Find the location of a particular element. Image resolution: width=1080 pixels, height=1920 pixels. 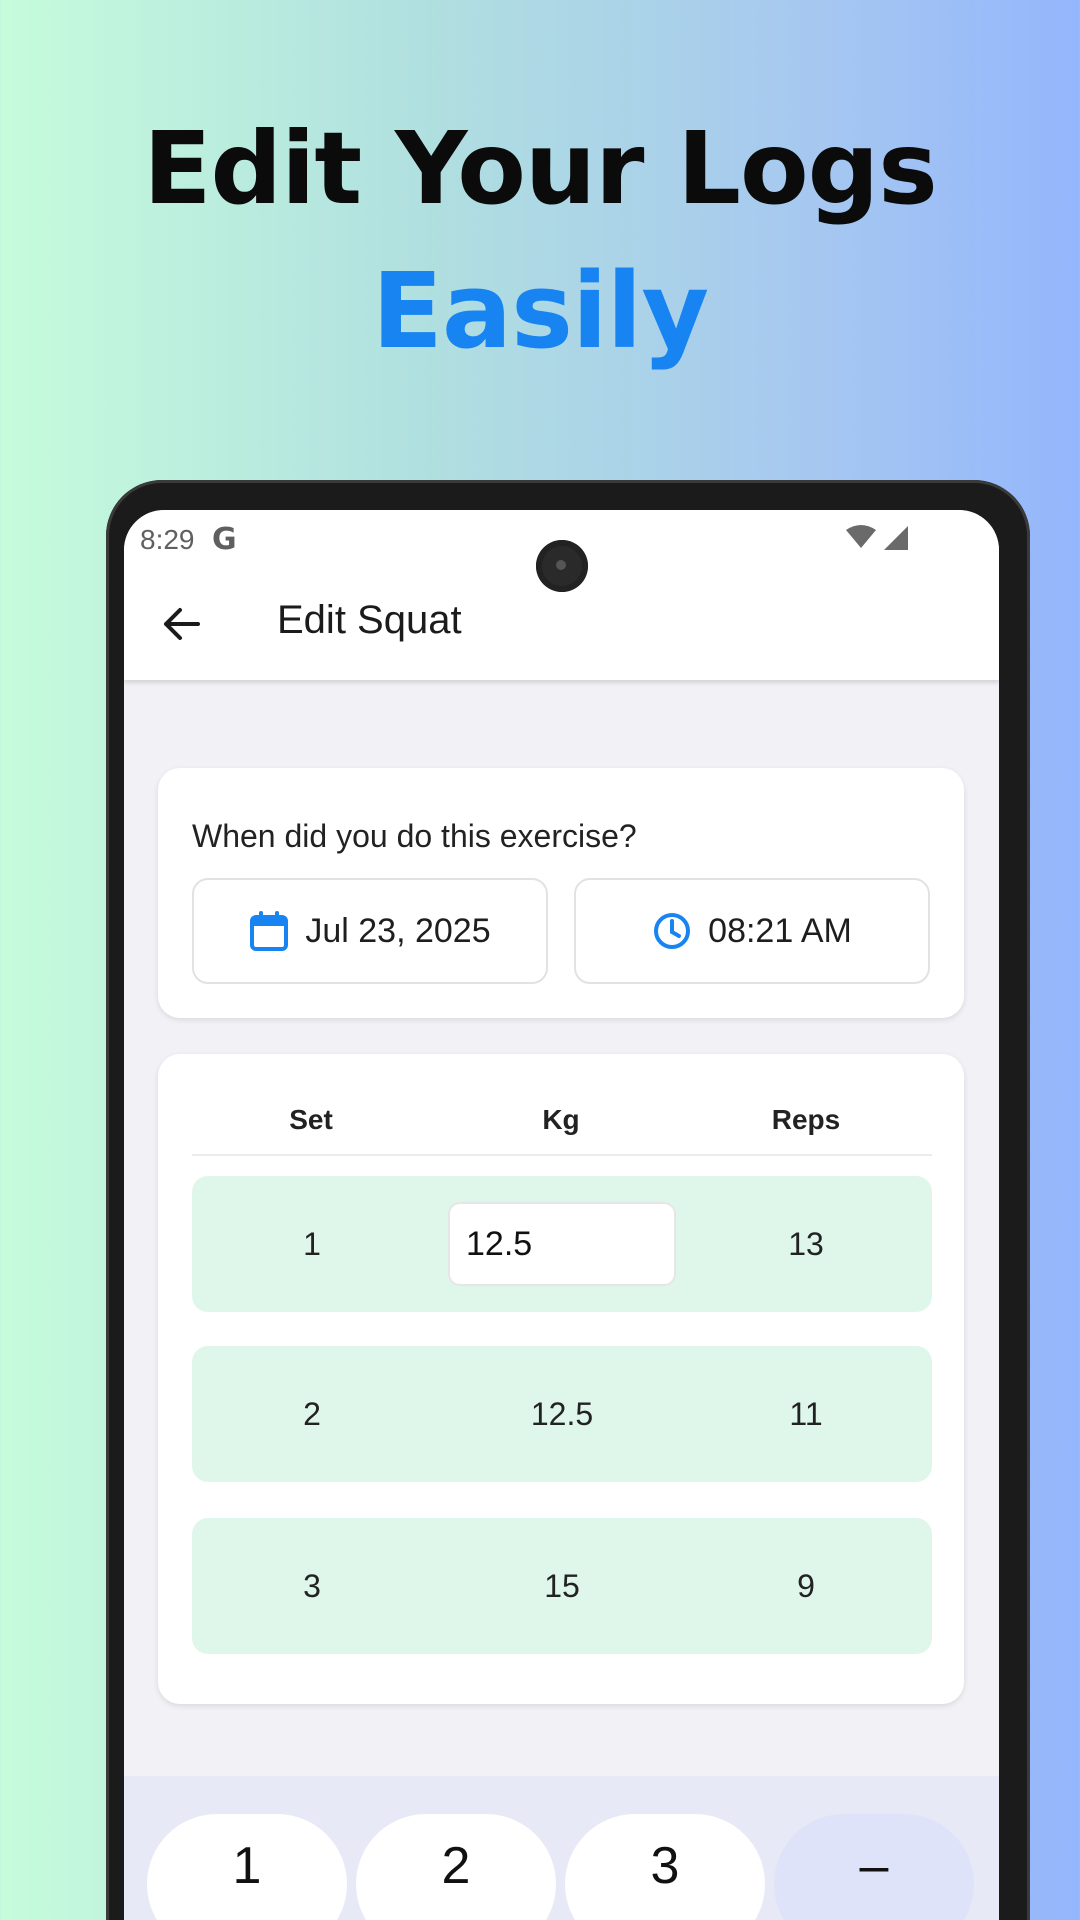

key-minus: – is located at coordinates (874, 1867).